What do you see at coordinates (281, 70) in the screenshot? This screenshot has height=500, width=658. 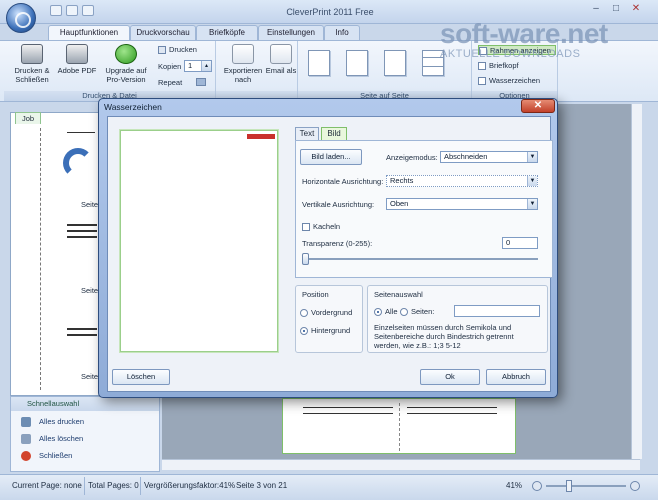 I see `email-label: Email als` at bounding box center [281, 70].